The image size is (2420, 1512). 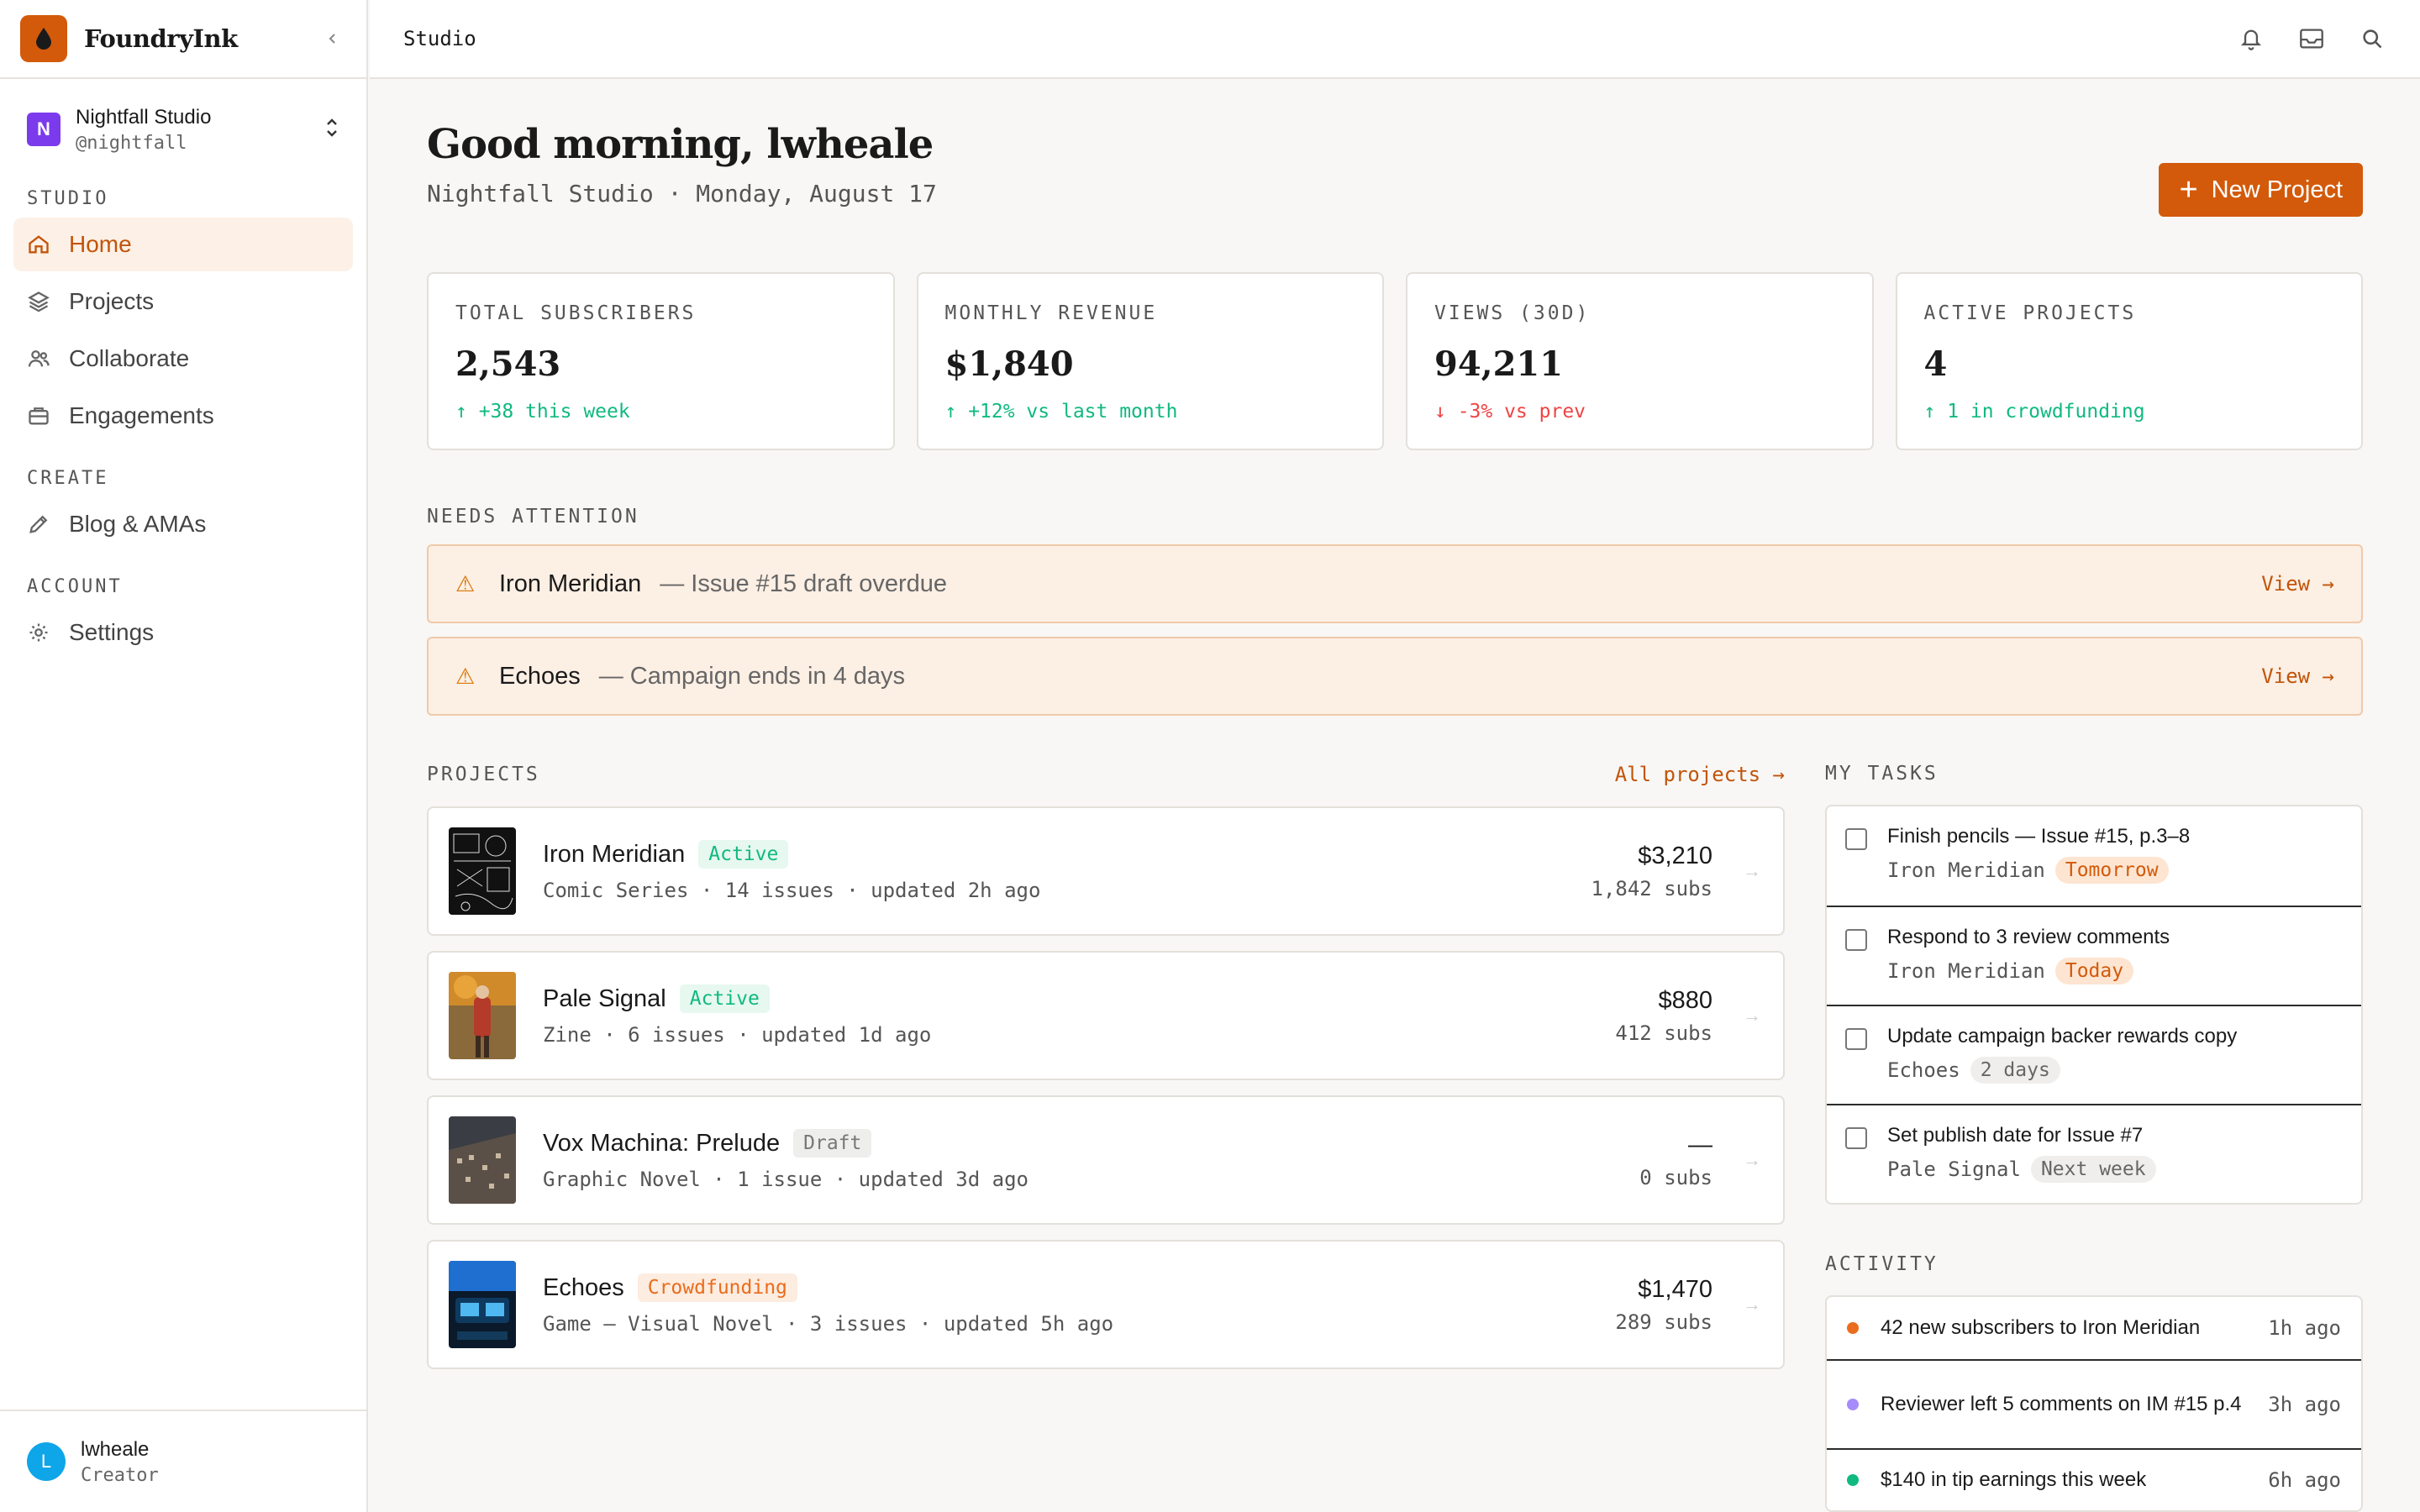 I want to click on topbar: Studio, so click(x=1395, y=39).